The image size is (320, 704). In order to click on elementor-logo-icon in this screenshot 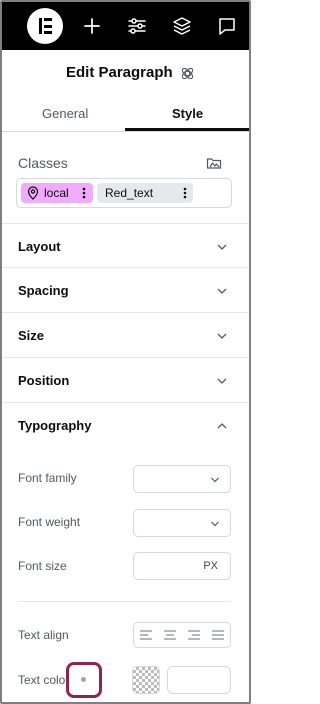, I will do `click(45, 26)`.